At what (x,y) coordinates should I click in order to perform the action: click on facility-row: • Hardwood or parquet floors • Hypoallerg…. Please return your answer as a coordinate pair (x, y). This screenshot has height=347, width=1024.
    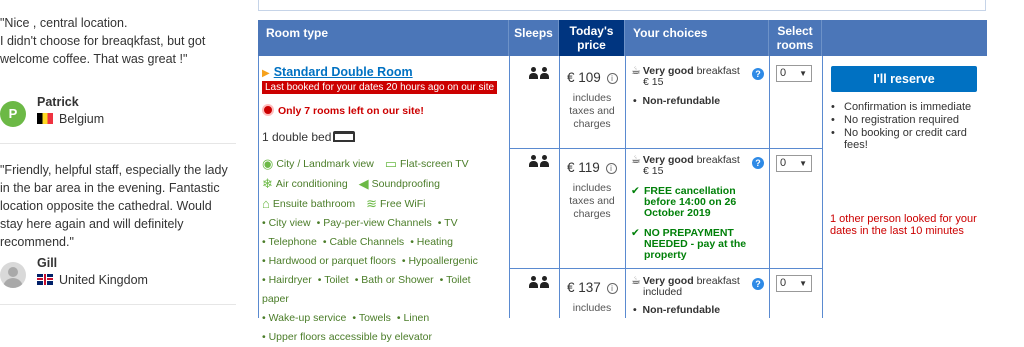
    Looking at the image, I should click on (370, 261).